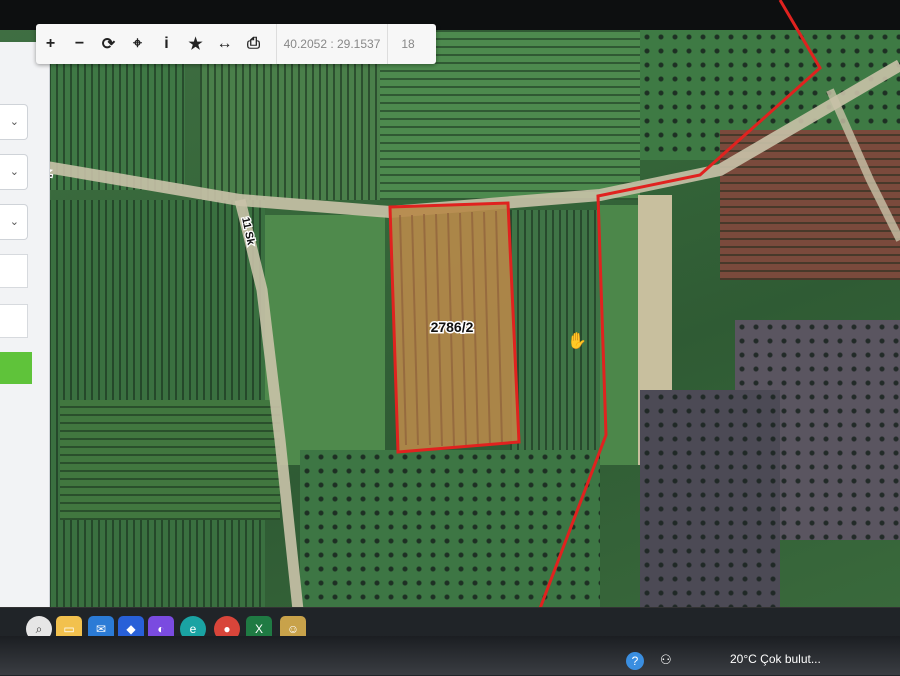 The width and height of the screenshot is (900, 676). I want to click on coordinate-readout: 40.2052 : 29.1537, so click(331, 44).